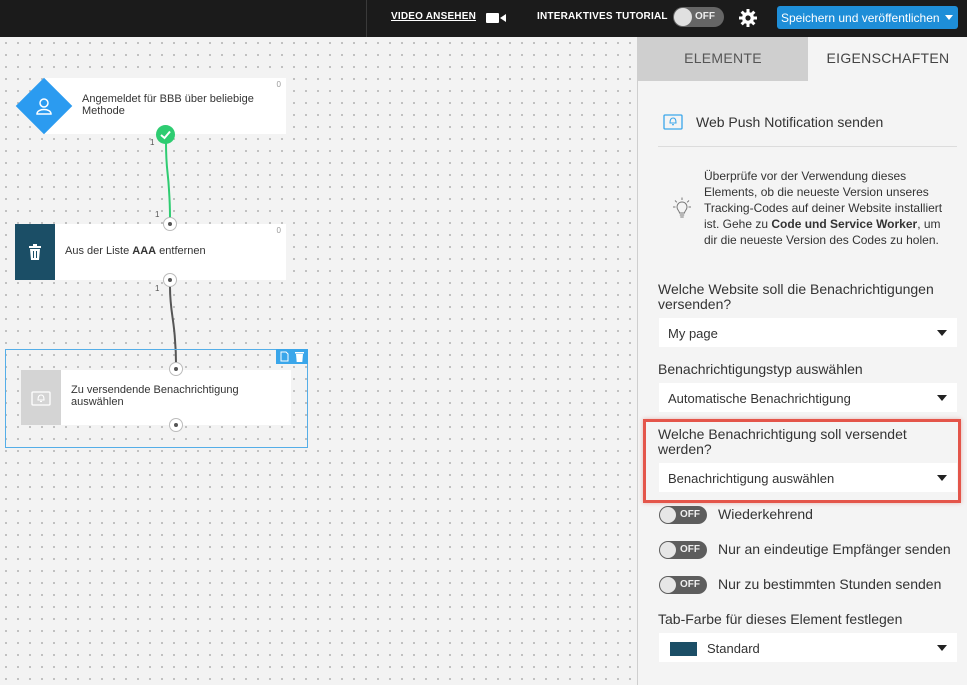  What do you see at coordinates (802, 461) in the screenshot?
I see `highlight-box` at bounding box center [802, 461].